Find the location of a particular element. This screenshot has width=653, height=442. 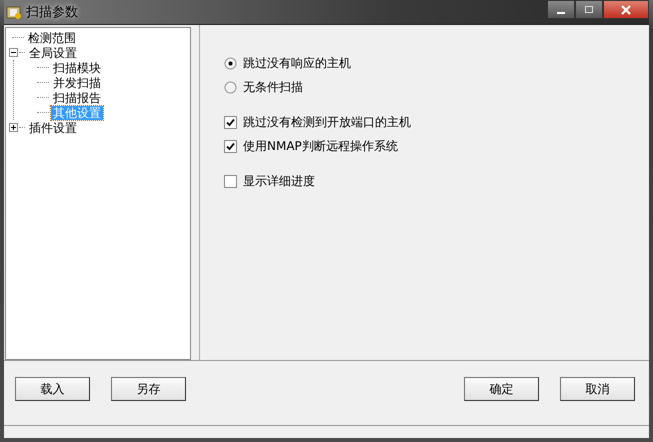

tree-item: 插件设置 is located at coordinates (53, 127).